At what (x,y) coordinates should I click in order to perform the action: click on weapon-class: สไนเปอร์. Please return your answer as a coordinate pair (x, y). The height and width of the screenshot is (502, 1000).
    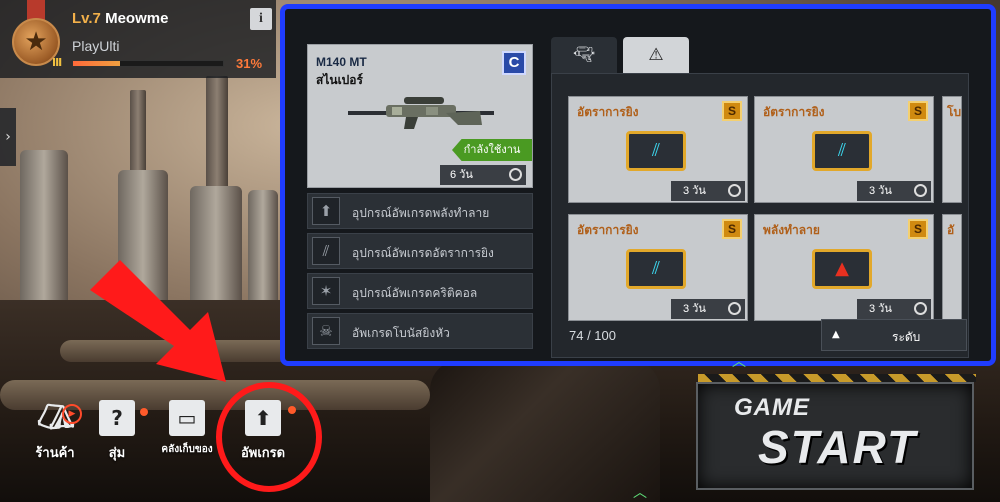
    Looking at the image, I should click on (339, 80).